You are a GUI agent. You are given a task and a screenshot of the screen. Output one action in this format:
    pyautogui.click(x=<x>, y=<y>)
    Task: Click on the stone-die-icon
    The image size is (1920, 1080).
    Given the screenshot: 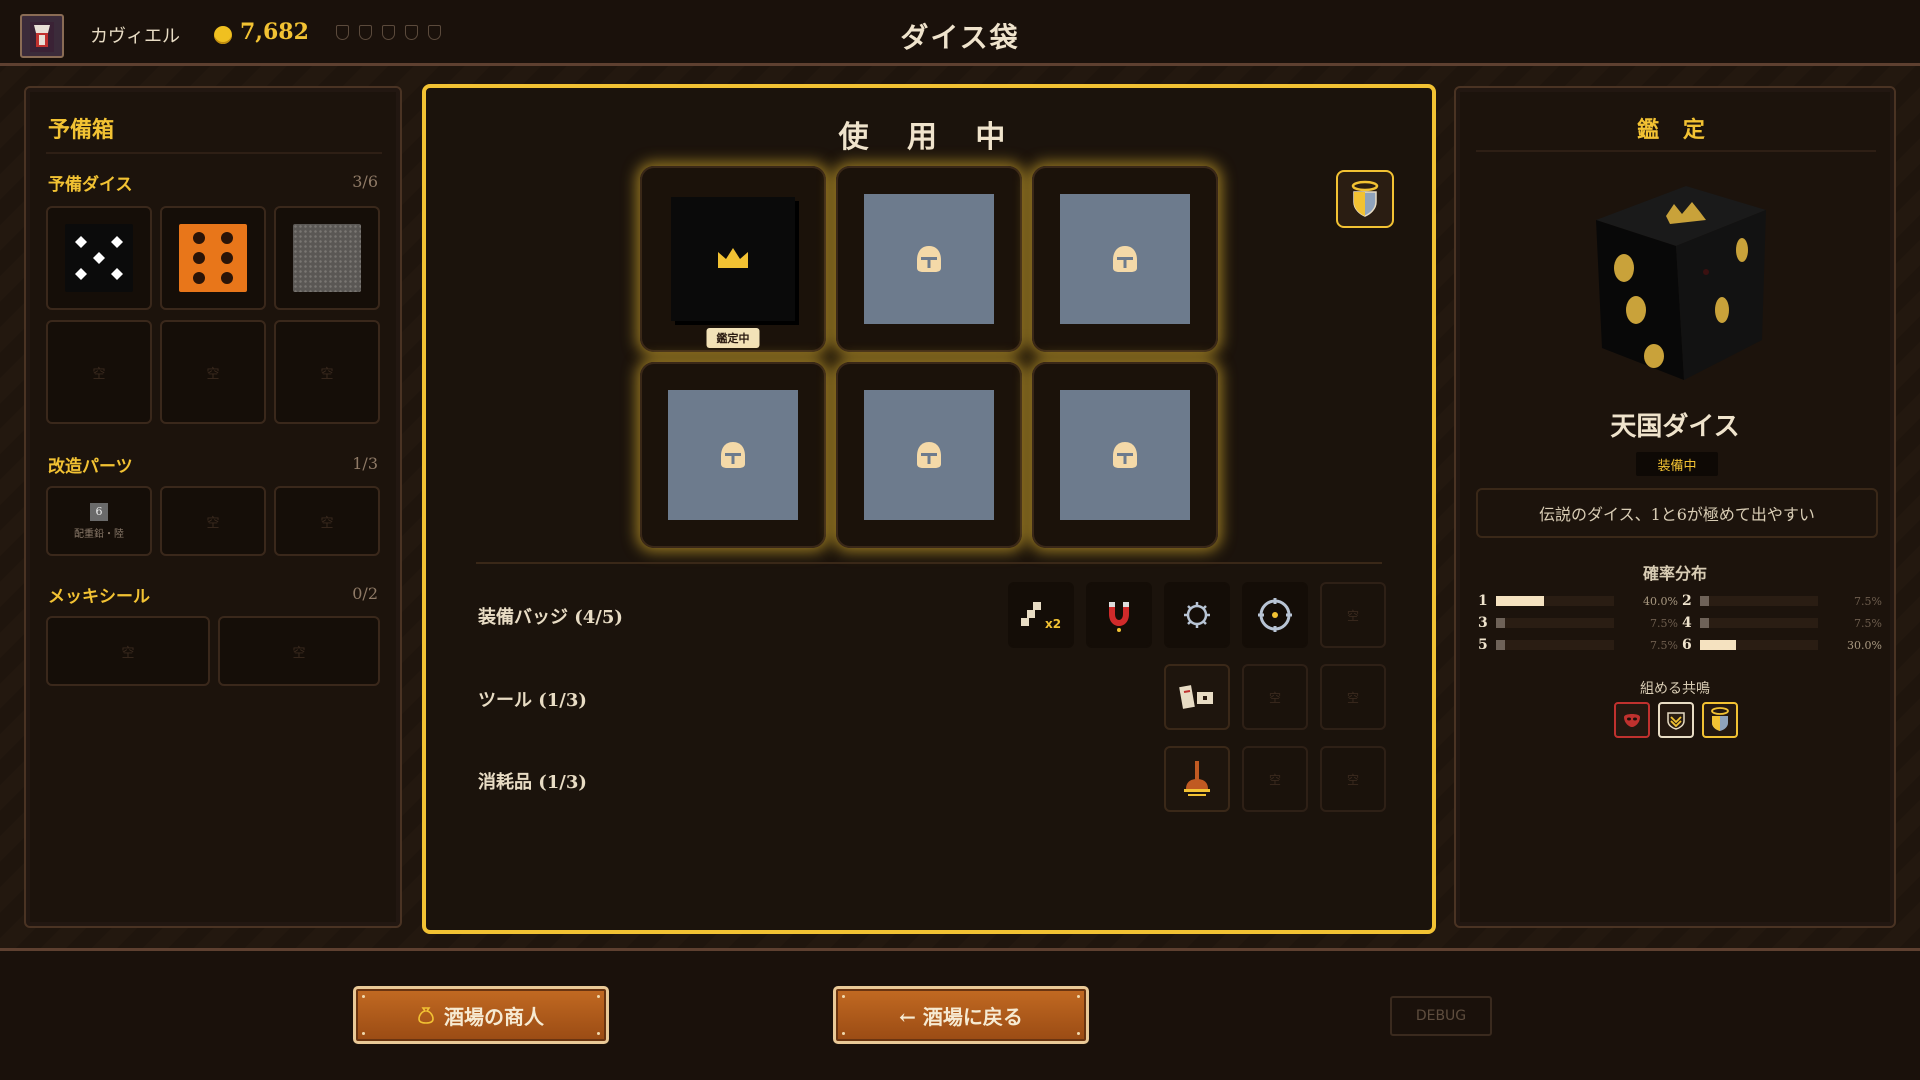 What is the action you would take?
    pyautogui.click(x=327, y=258)
    